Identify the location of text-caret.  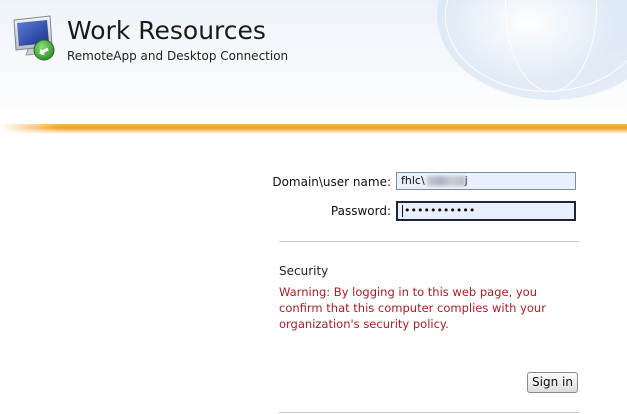
(402, 211).